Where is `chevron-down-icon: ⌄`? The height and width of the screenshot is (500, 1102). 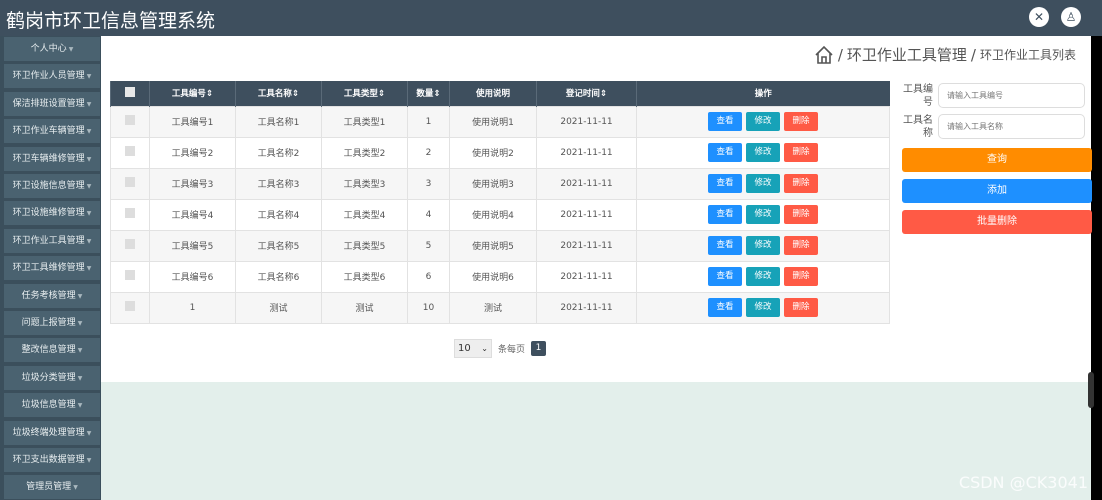 chevron-down-icon: ⌄ is located at coordinates (484, 348).